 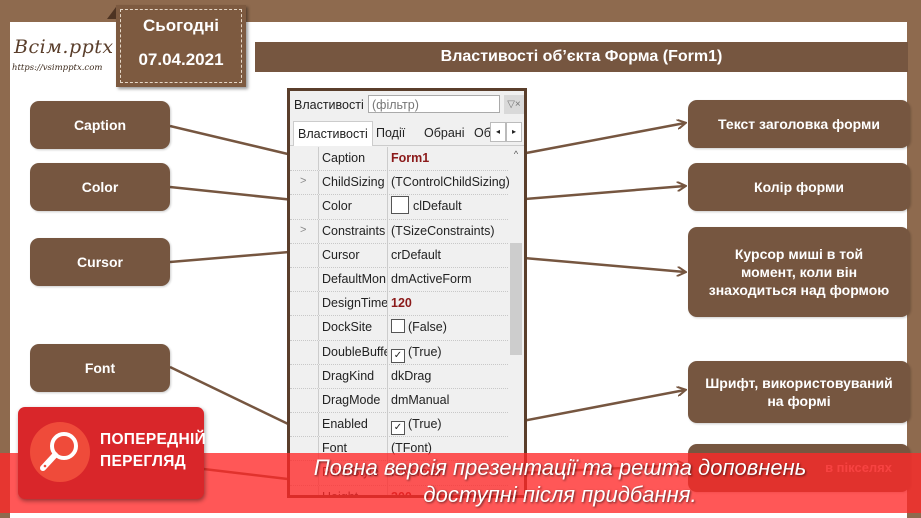 What do you see at coordinates (353, 231) in the screenshot?
I see `property-name: Constraints` at bounding box center [353, 231].